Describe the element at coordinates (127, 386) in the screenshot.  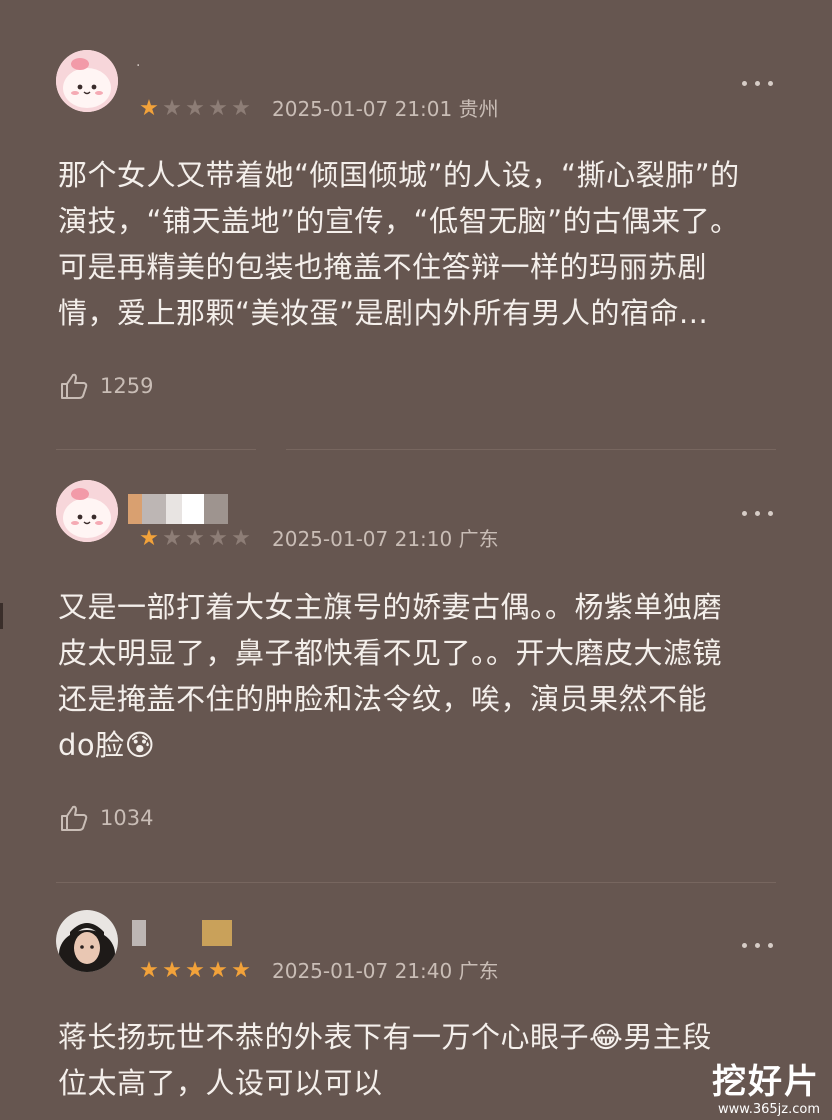
I see `like-count: 1259` at that location.